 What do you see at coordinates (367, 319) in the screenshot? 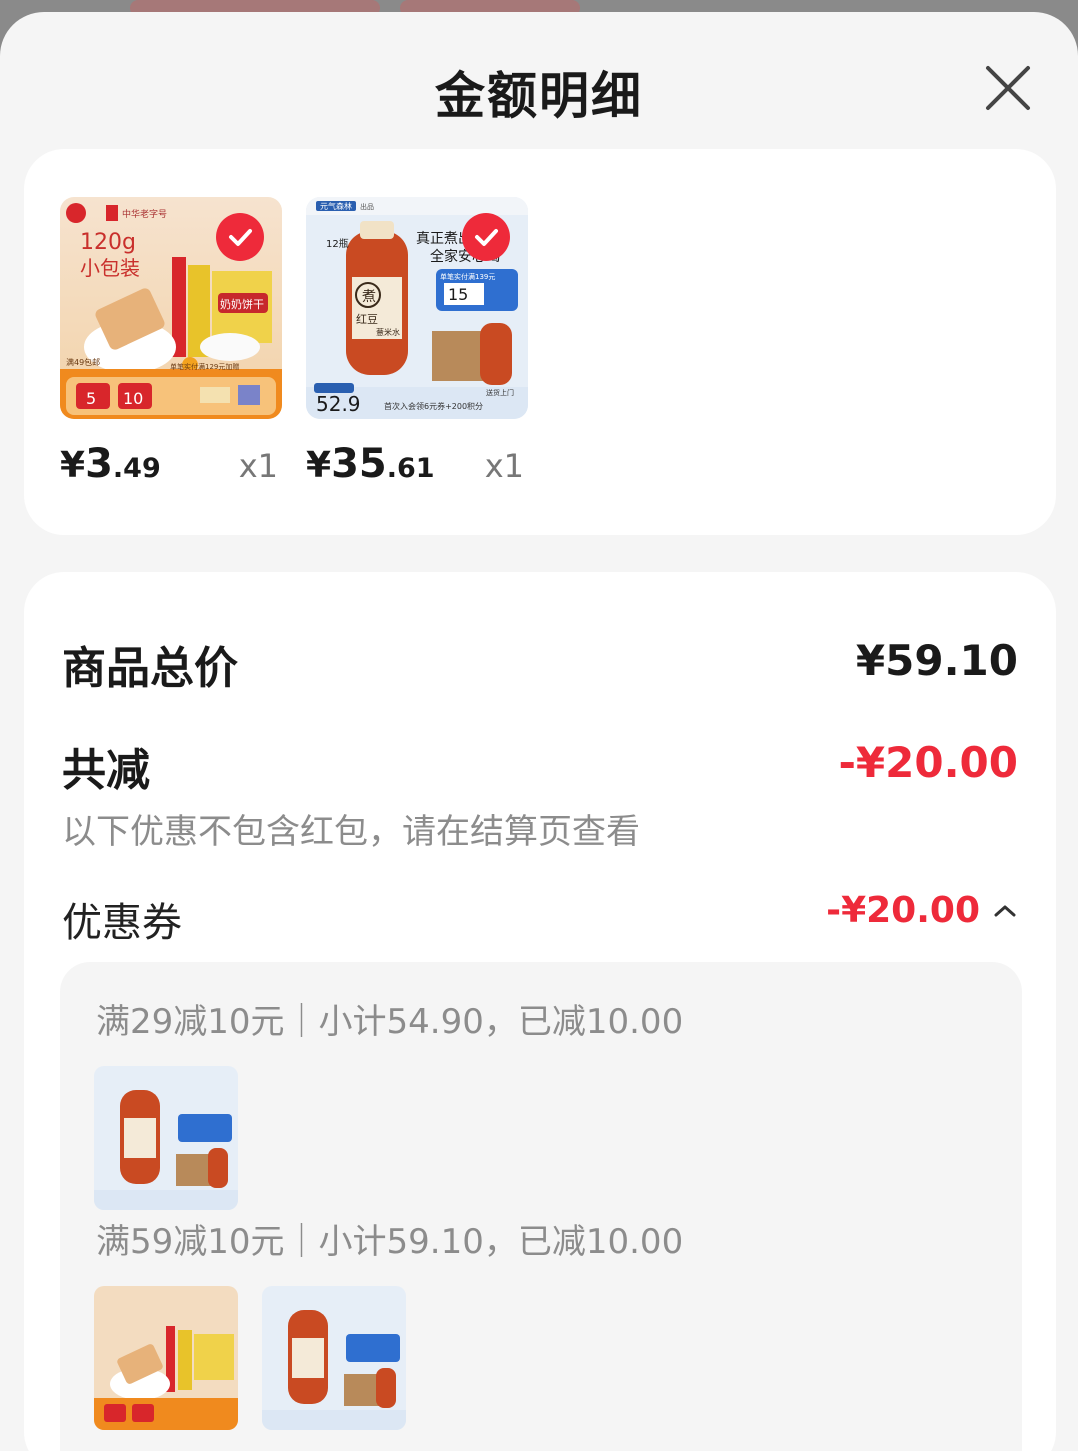
I see `image-text: 红豆` at bounding box center [367, 319].